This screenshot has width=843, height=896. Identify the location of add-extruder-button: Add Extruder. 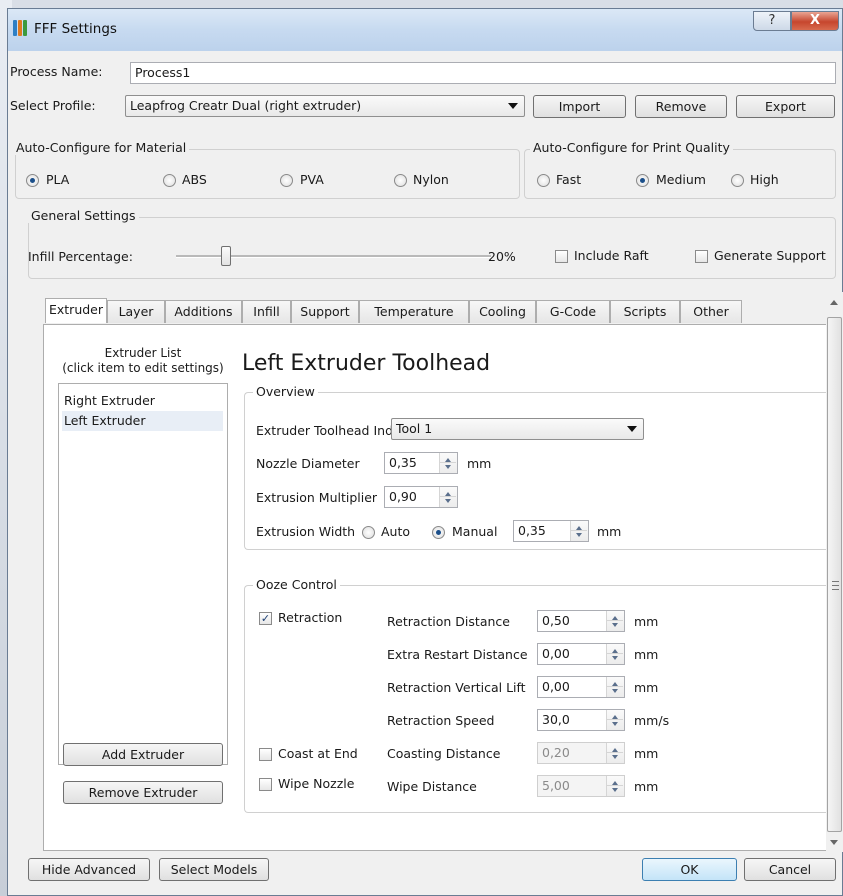
(143, 754).